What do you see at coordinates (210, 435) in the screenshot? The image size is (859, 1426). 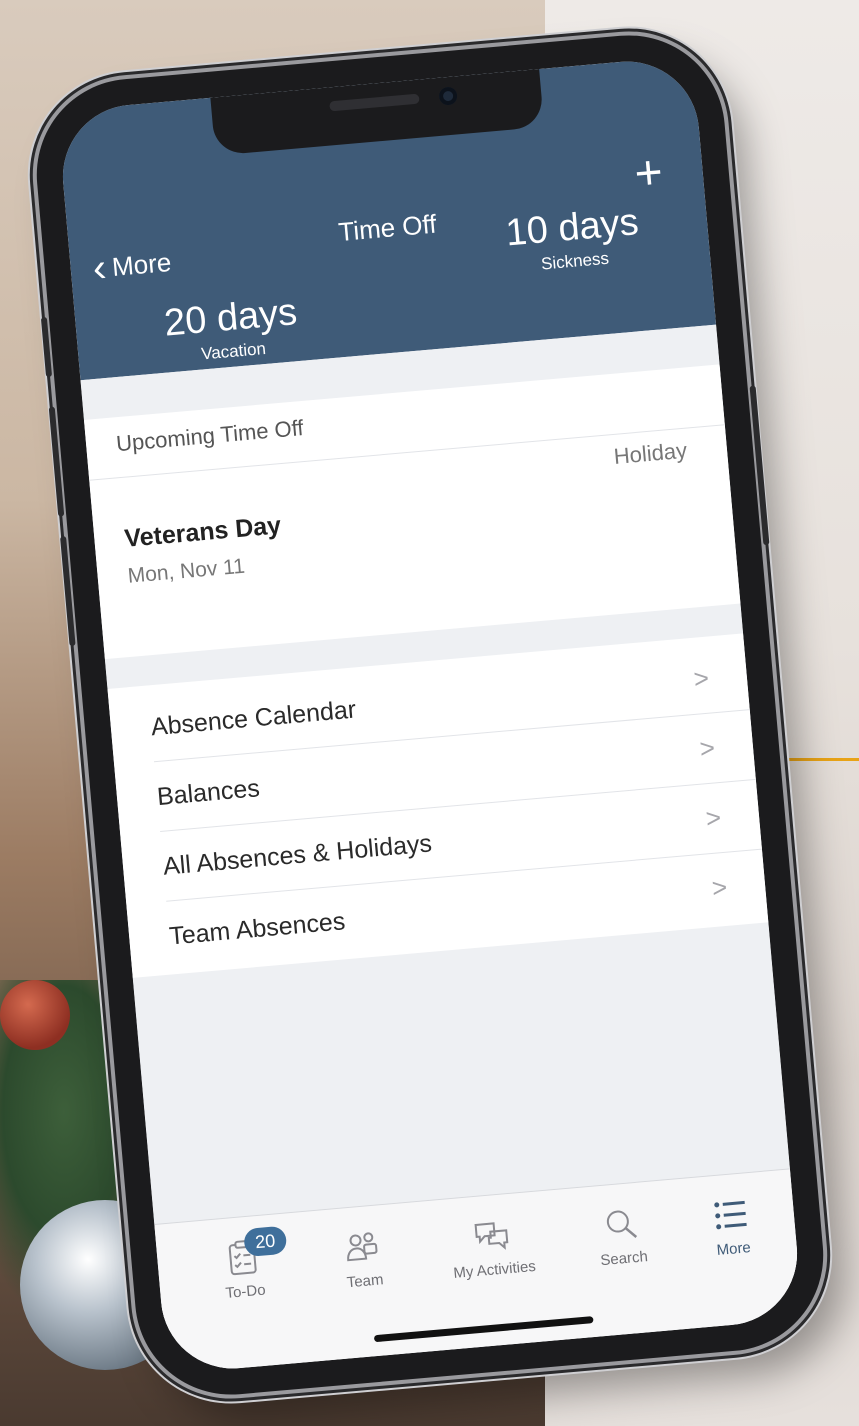 I see `upcoming-heading: Upcoming Time Off` at bounding box center [210, 435].